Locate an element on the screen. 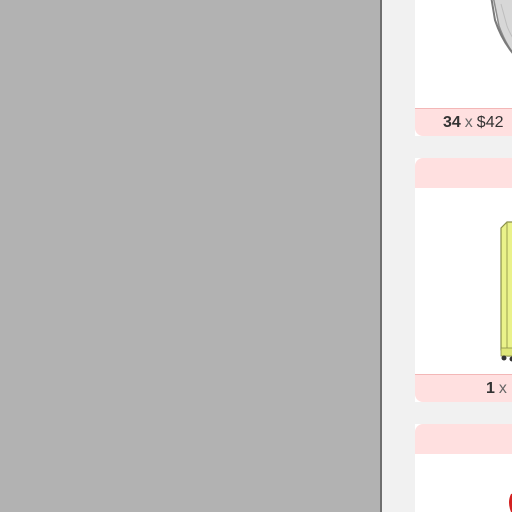  product-card-tray: 34 x $42 is located at coordinates (463, 68).